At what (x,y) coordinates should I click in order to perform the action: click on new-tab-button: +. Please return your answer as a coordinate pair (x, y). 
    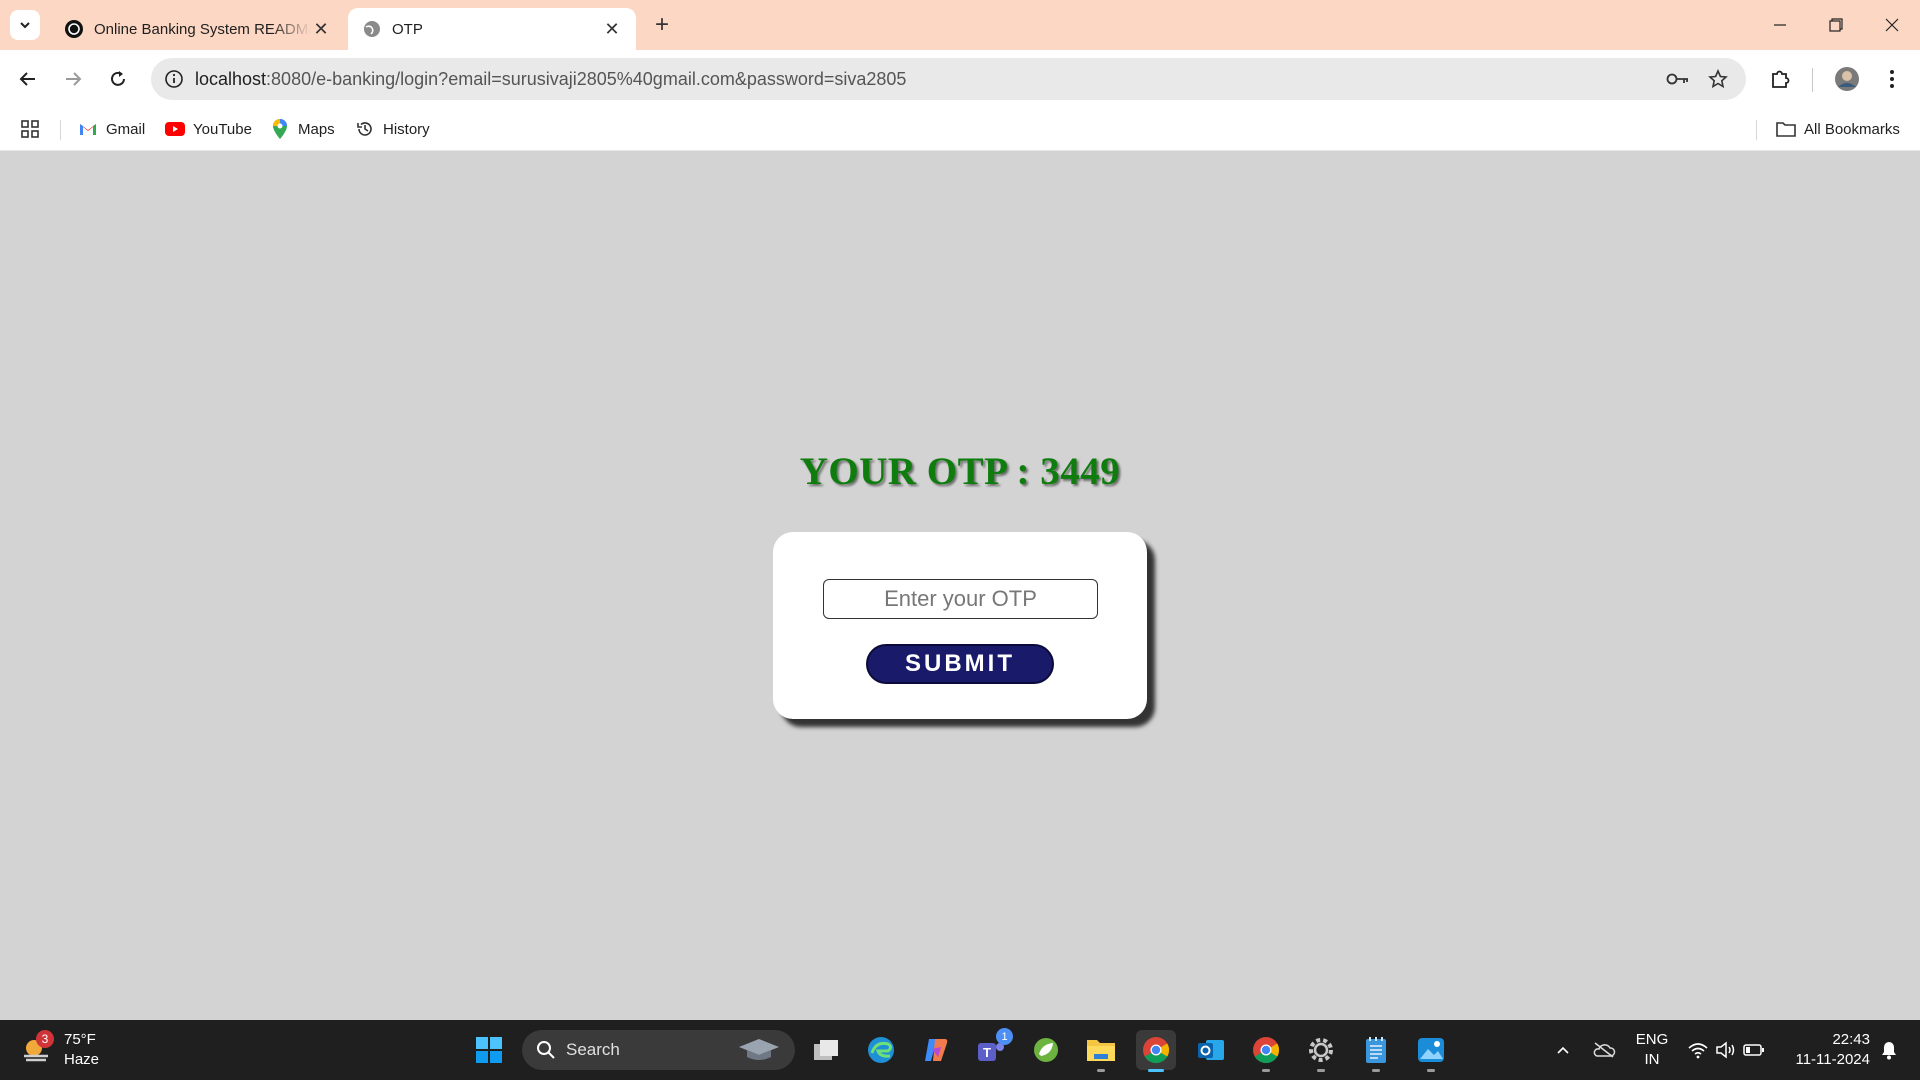
    Looking at the image, I should click on (662, 25).